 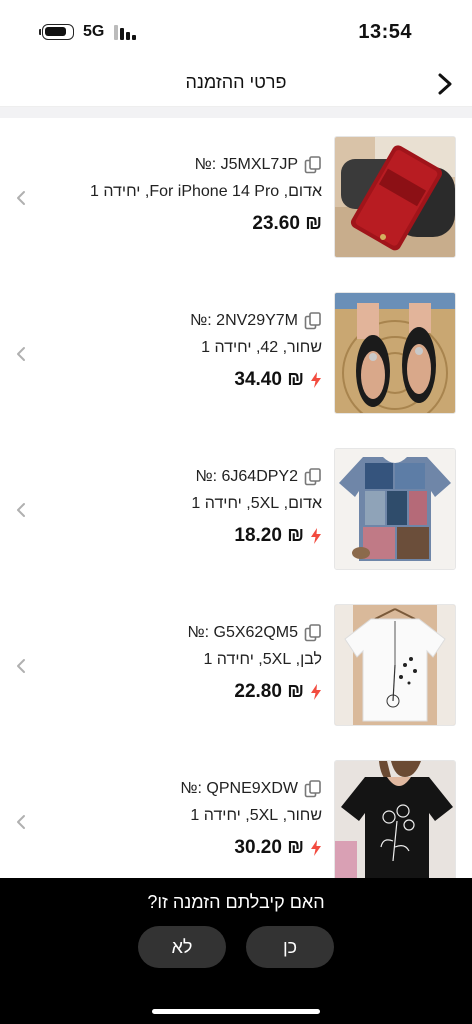 I want to click on back-chevron-icon, so click(x=445, y=84).